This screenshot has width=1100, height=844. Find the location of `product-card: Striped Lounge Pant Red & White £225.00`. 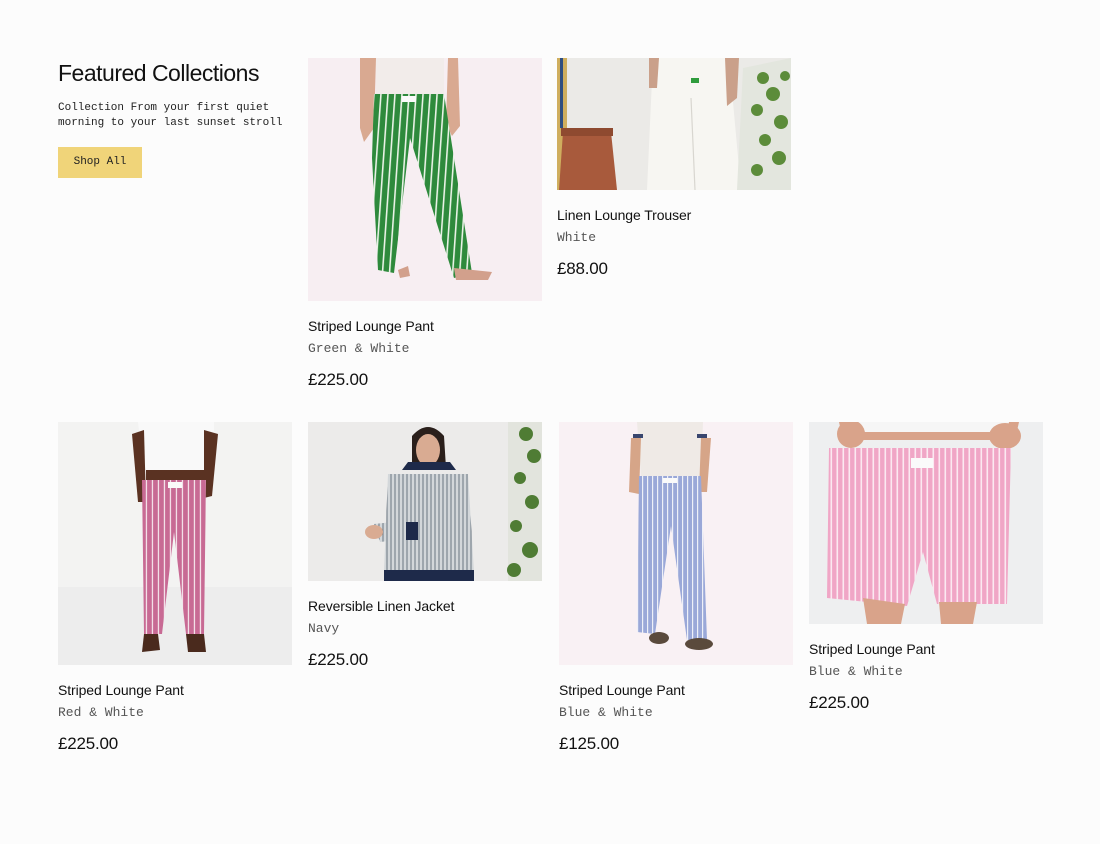

product-card: Striped Lounge Pant Red & White £225.00 is located at coordinates (175, 588).